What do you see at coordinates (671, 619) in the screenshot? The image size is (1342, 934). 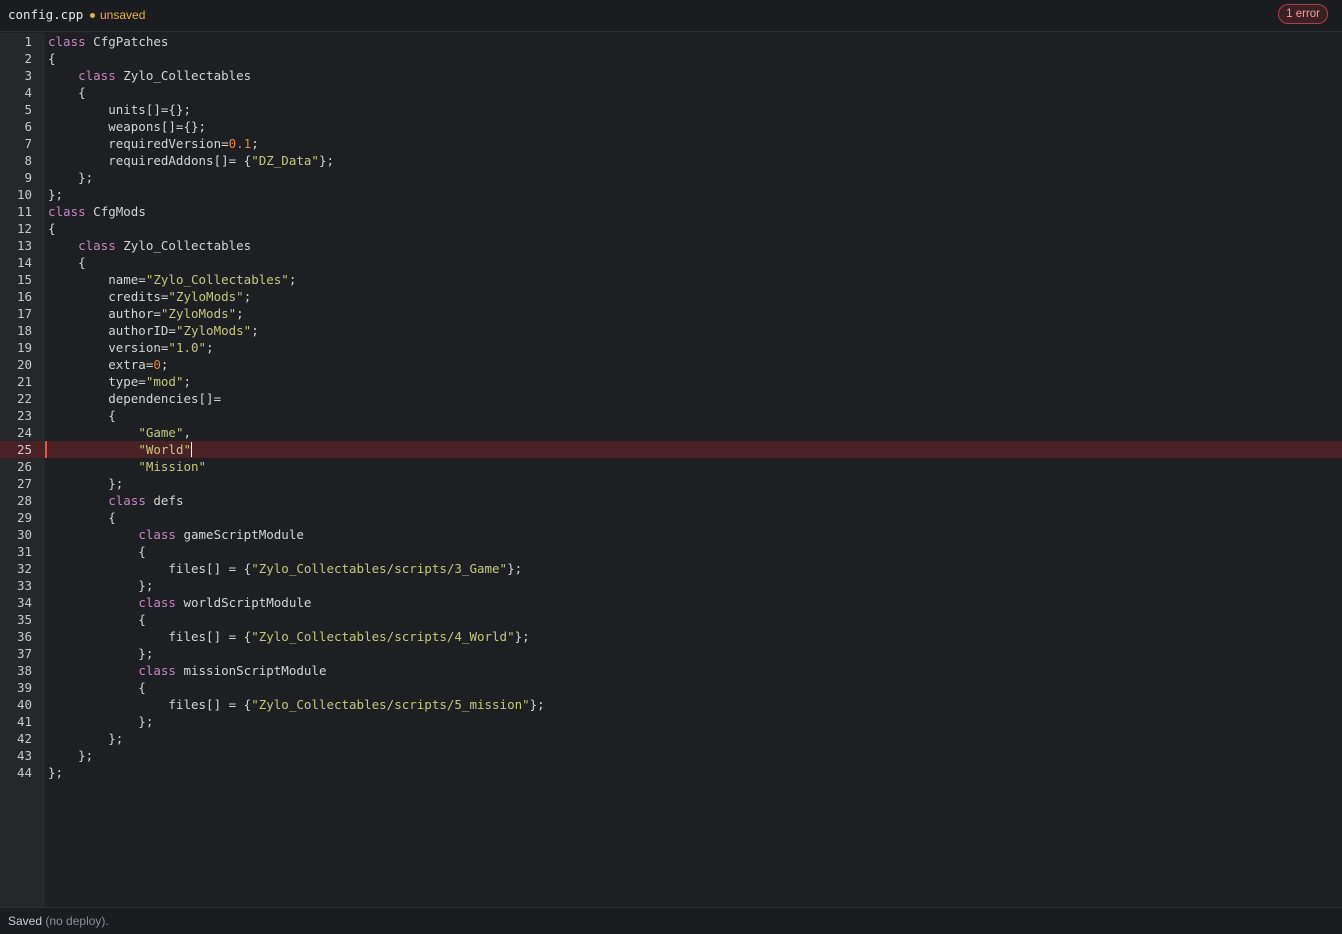 I see `code-line: 35 {` at bounding box center [671, 619].